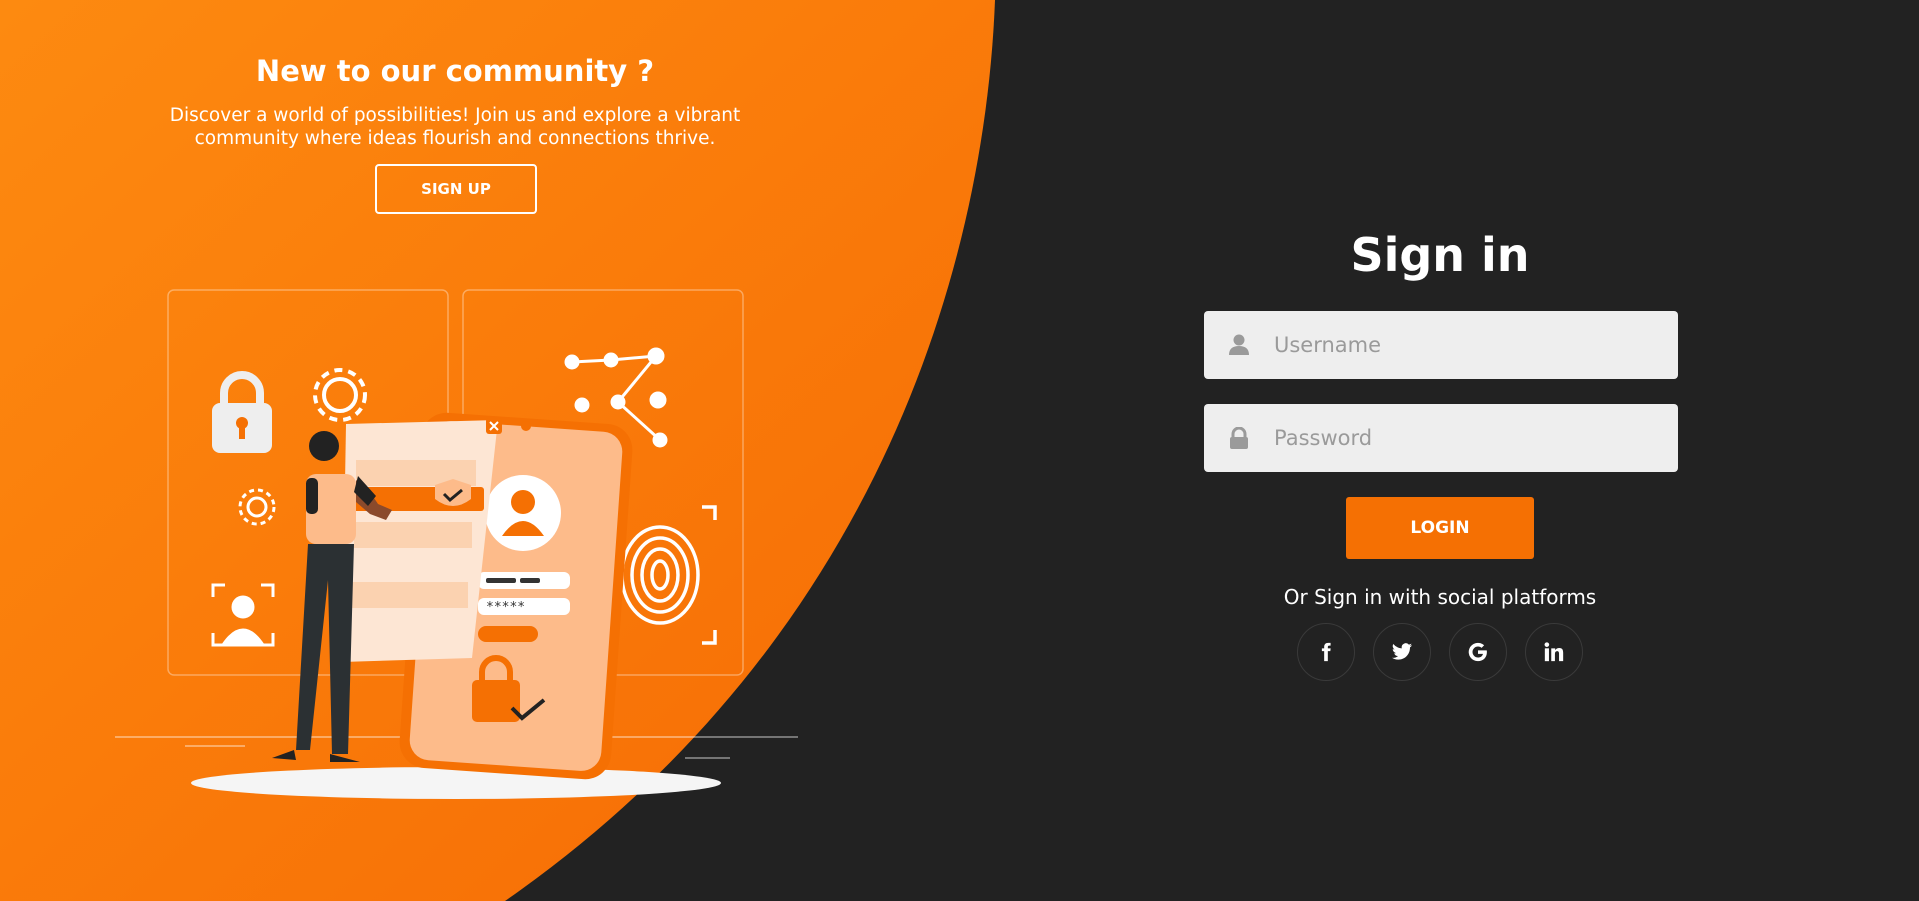 The width and height of the screenshot is (1919, 901). What do you see at coordinates (1239, 345) in the screenshot?
I see `user-icon` at bounding box center [1239, 345].